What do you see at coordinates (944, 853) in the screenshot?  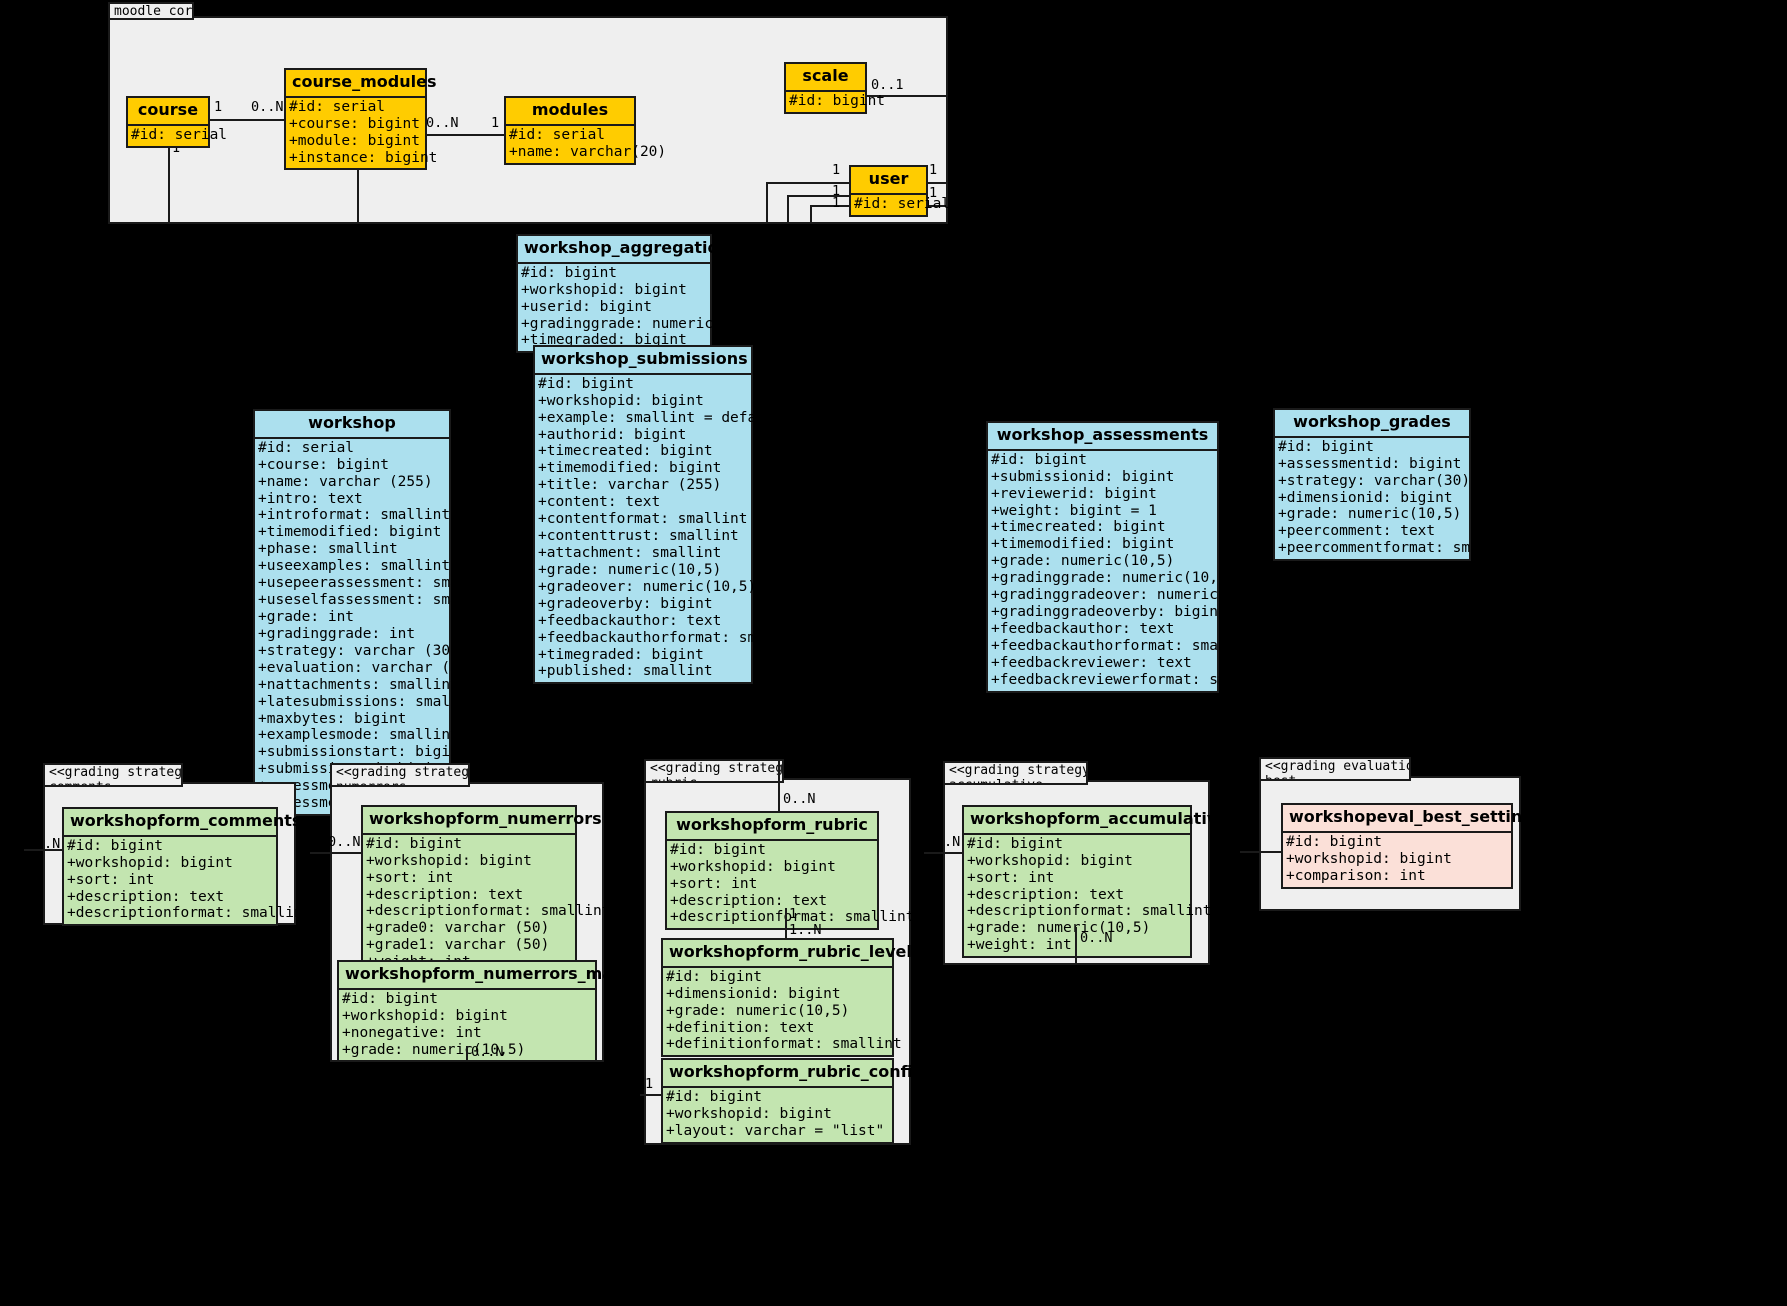 I see `edge-accumulative` at bounding box center [944, 853].